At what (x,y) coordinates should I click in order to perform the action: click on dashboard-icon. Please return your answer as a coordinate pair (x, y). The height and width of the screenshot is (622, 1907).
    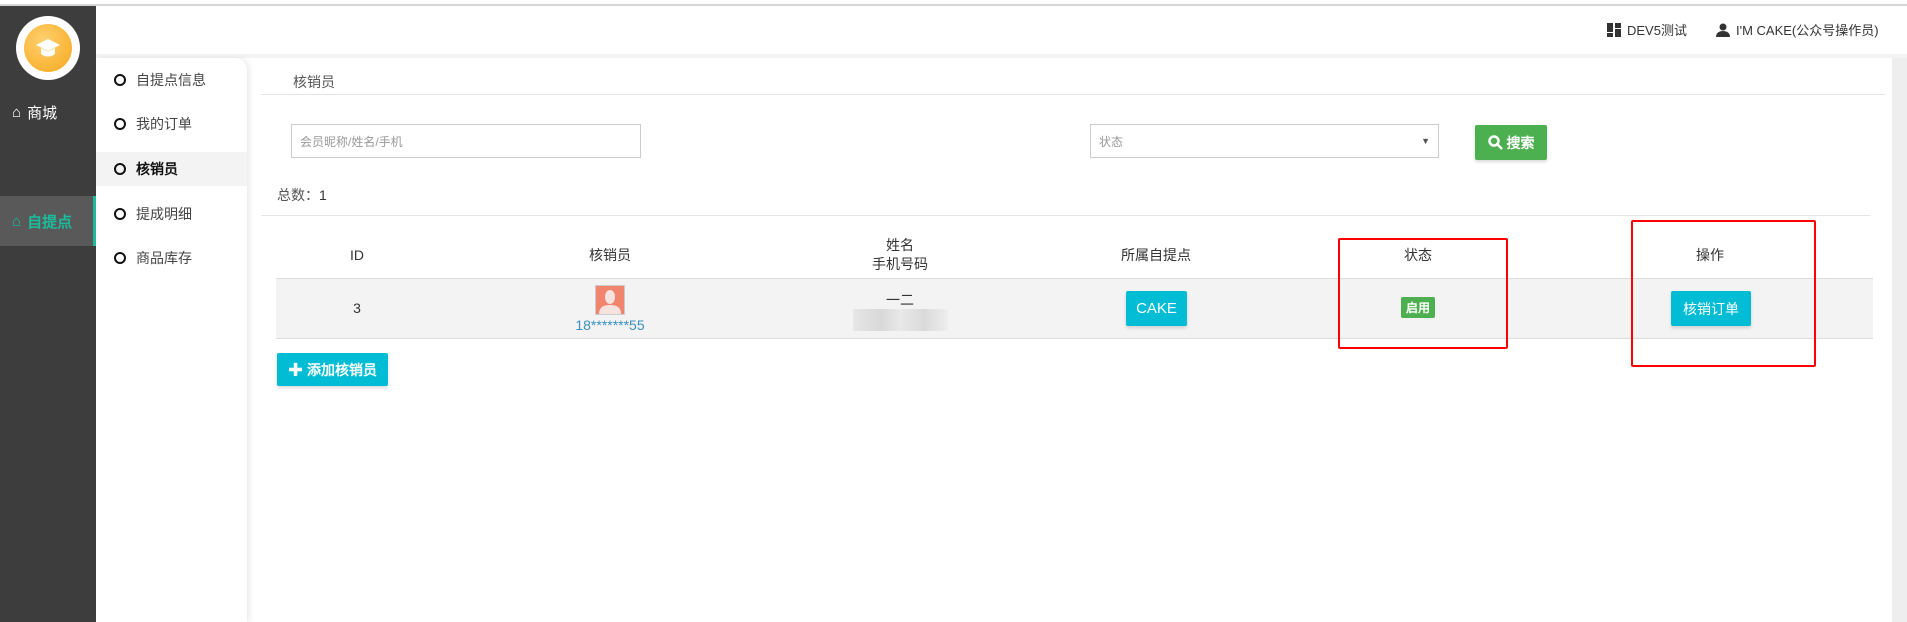
    Looking at the image, I should click on (1614, 29).